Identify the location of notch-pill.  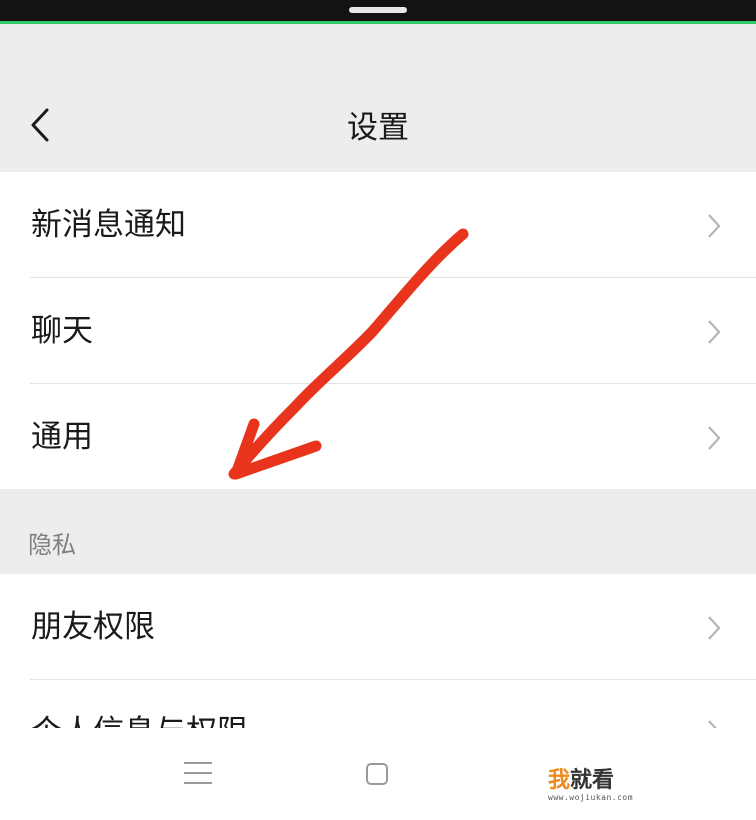
(378, 10).